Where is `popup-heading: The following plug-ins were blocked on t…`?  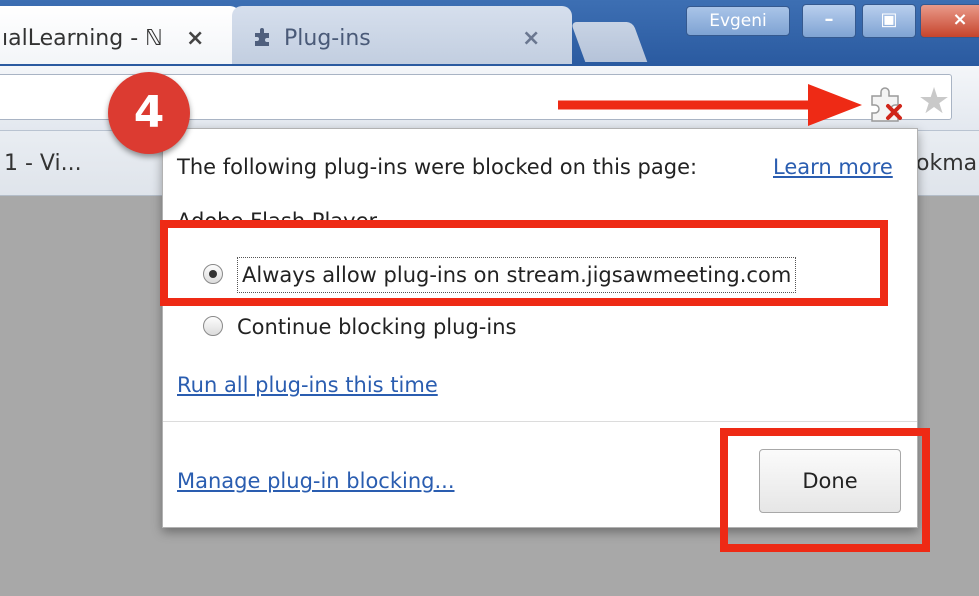 popup-heading: The following plug-ins were blocked on t… is located at coordinates (437, 167).